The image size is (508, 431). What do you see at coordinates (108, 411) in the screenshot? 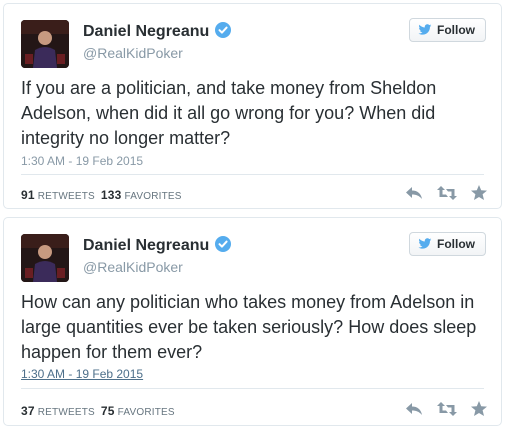
I see `favorite-count: 75` at bounding box center [108, 411].